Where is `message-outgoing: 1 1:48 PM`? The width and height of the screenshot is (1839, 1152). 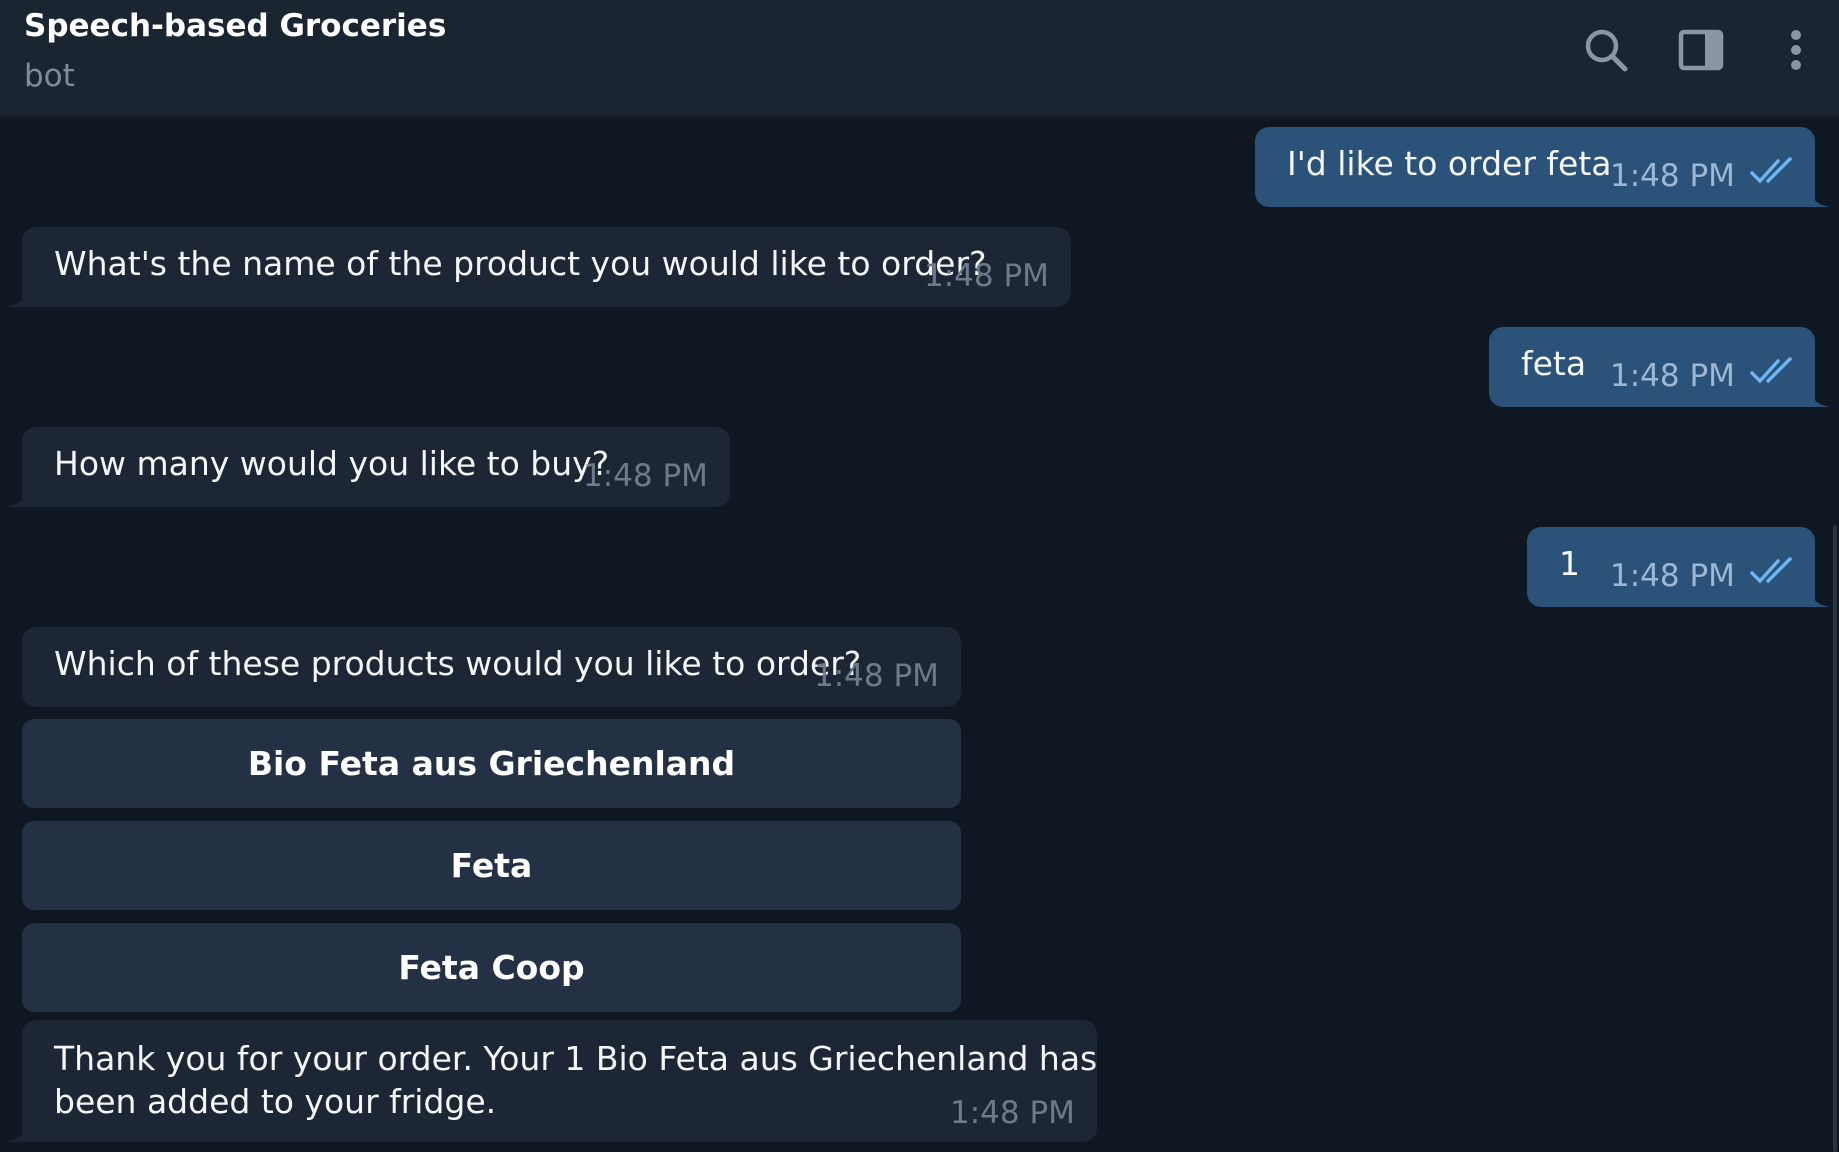 message-outgoing: 1 1:48 PM is located at coordinates (1671, 567).